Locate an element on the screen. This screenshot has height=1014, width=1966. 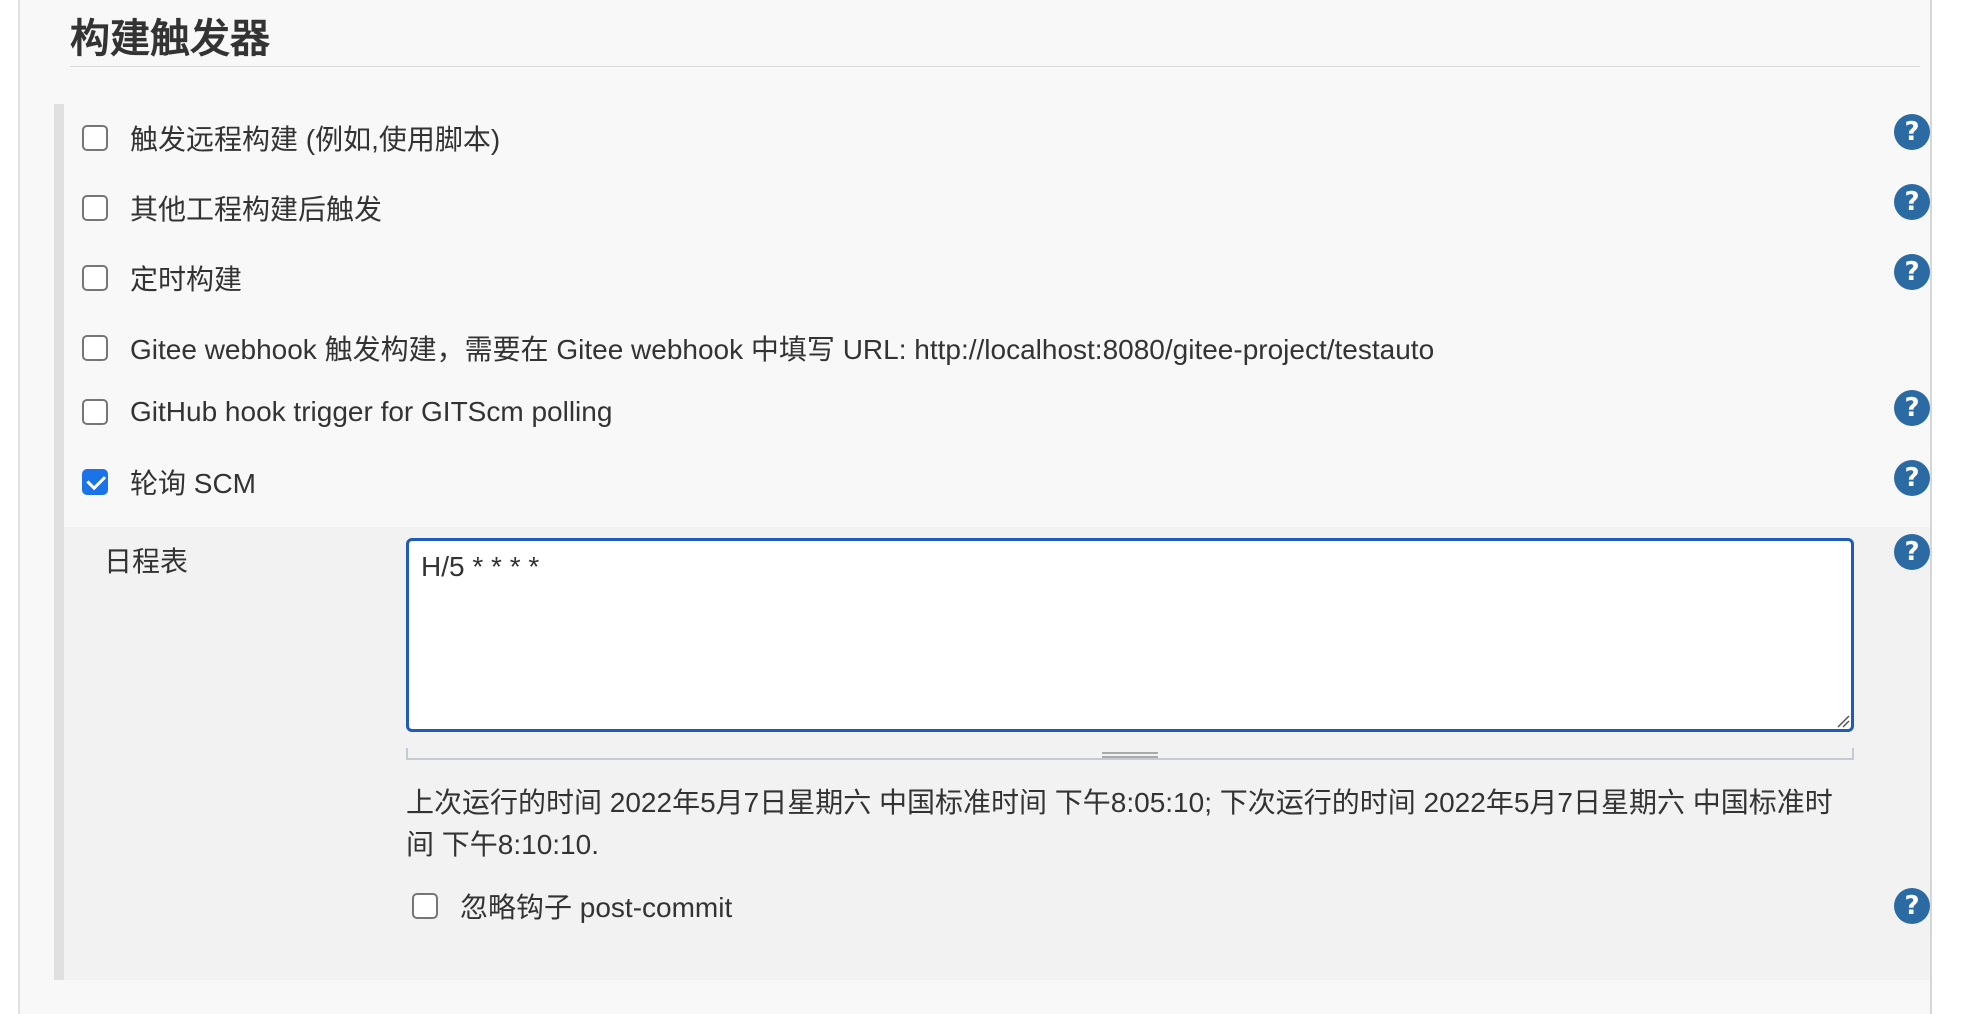
trigger-gitee-webhook-checkbox is located at coordinates (95, 348).